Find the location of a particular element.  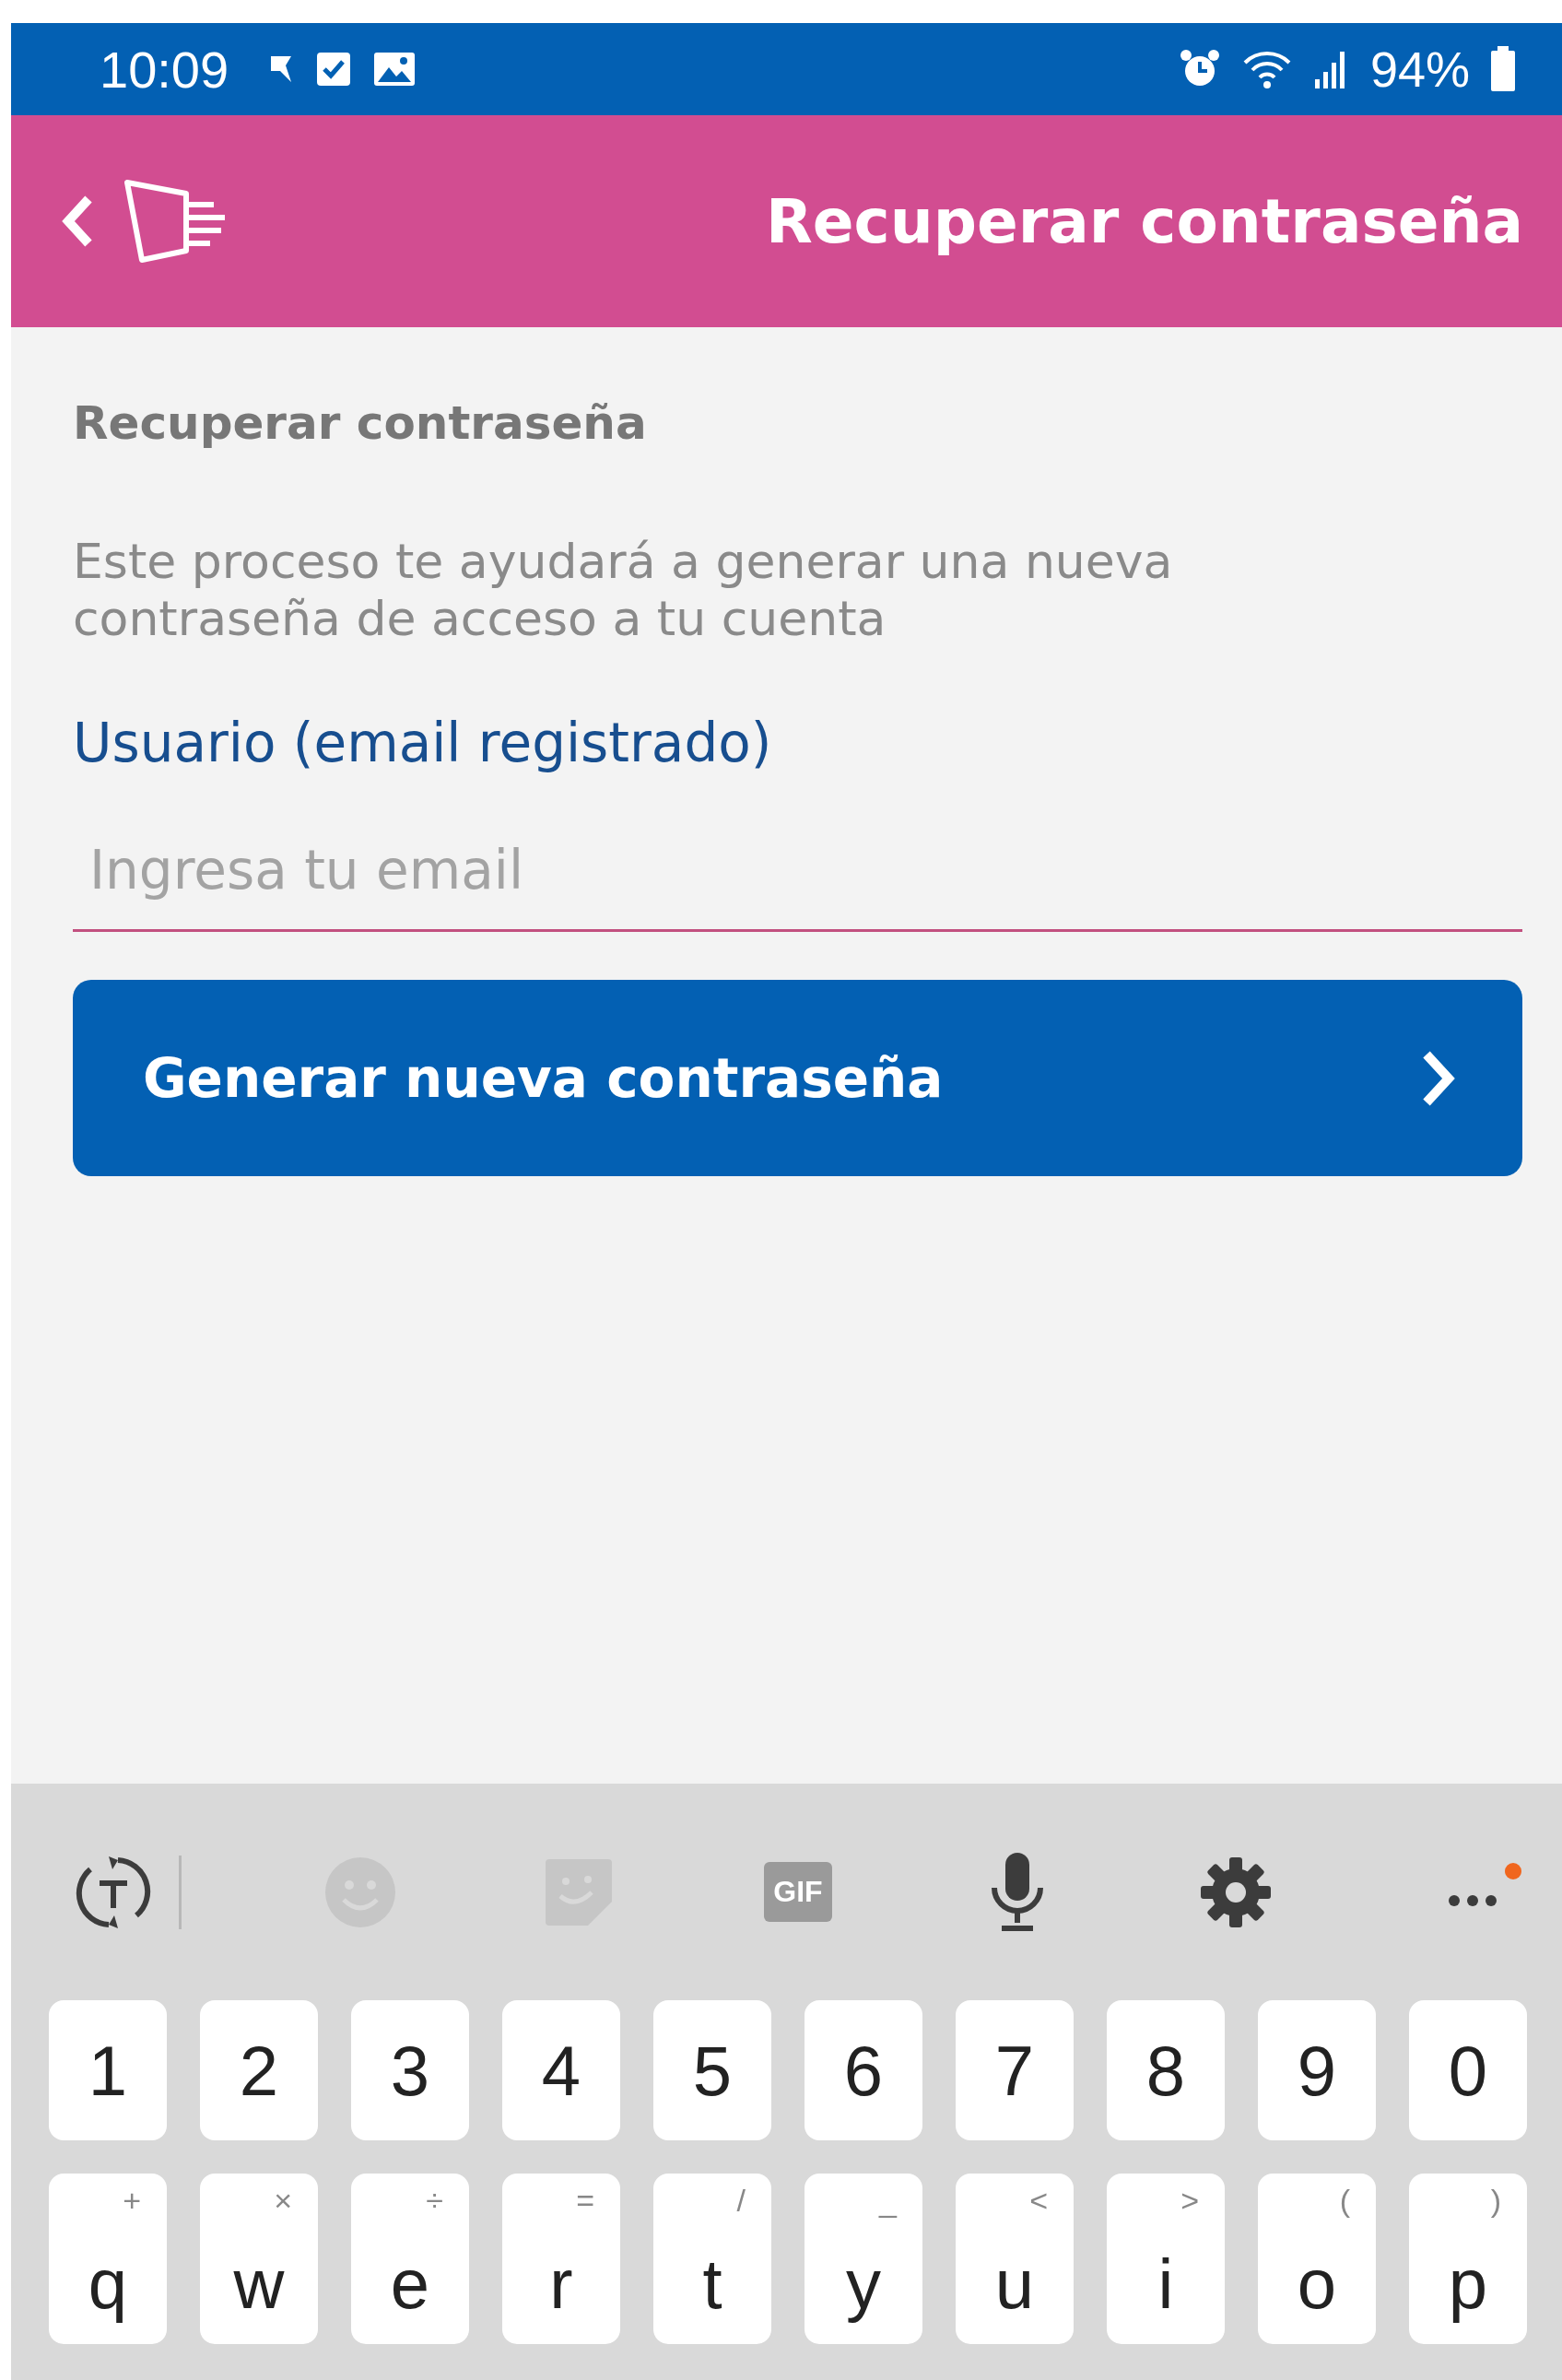

keyboard-key: 0 is located at coordinates (1468, 2070).